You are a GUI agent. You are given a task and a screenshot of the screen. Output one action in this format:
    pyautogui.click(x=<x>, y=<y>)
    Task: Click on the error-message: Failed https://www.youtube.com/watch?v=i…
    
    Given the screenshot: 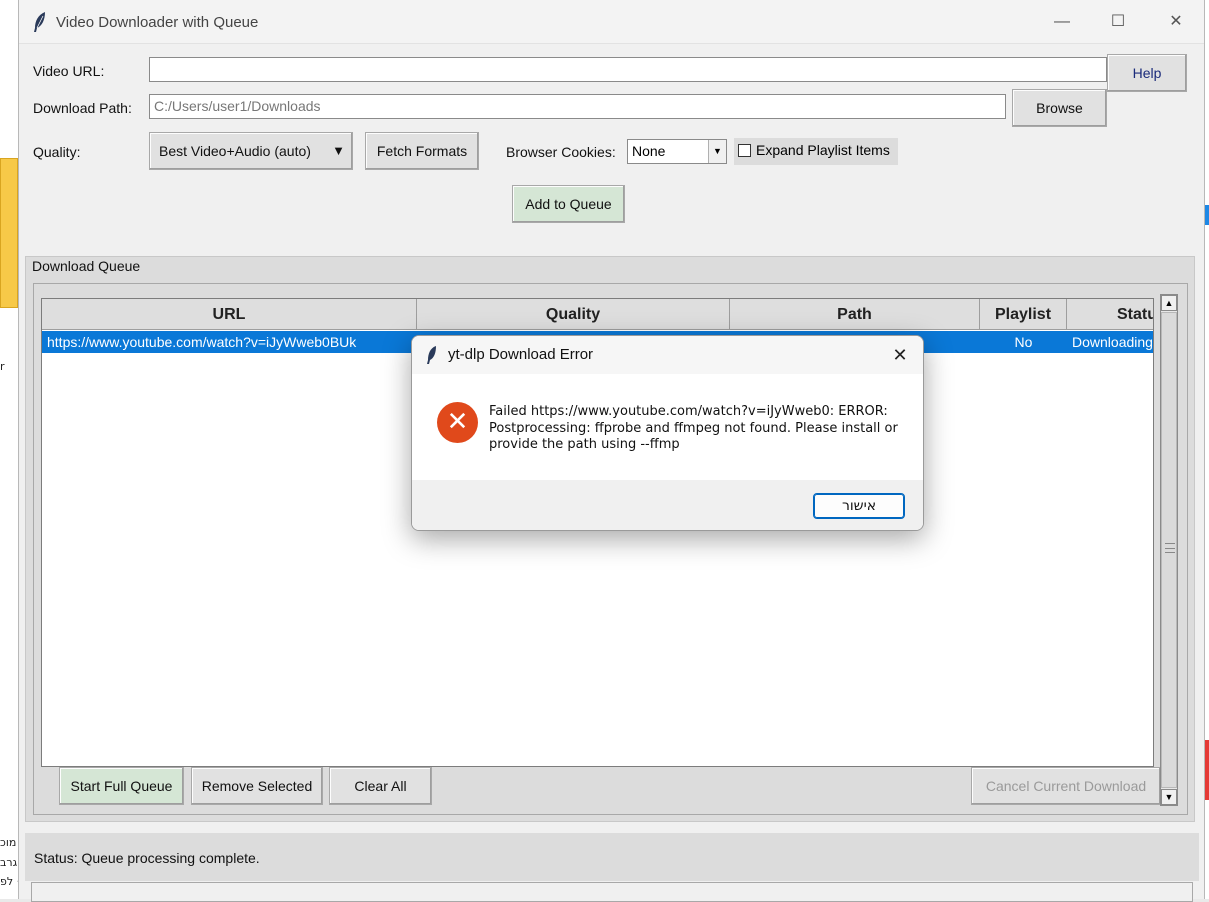 What is the action you would take?
    pyautogui.click(x=693, y=428)
    